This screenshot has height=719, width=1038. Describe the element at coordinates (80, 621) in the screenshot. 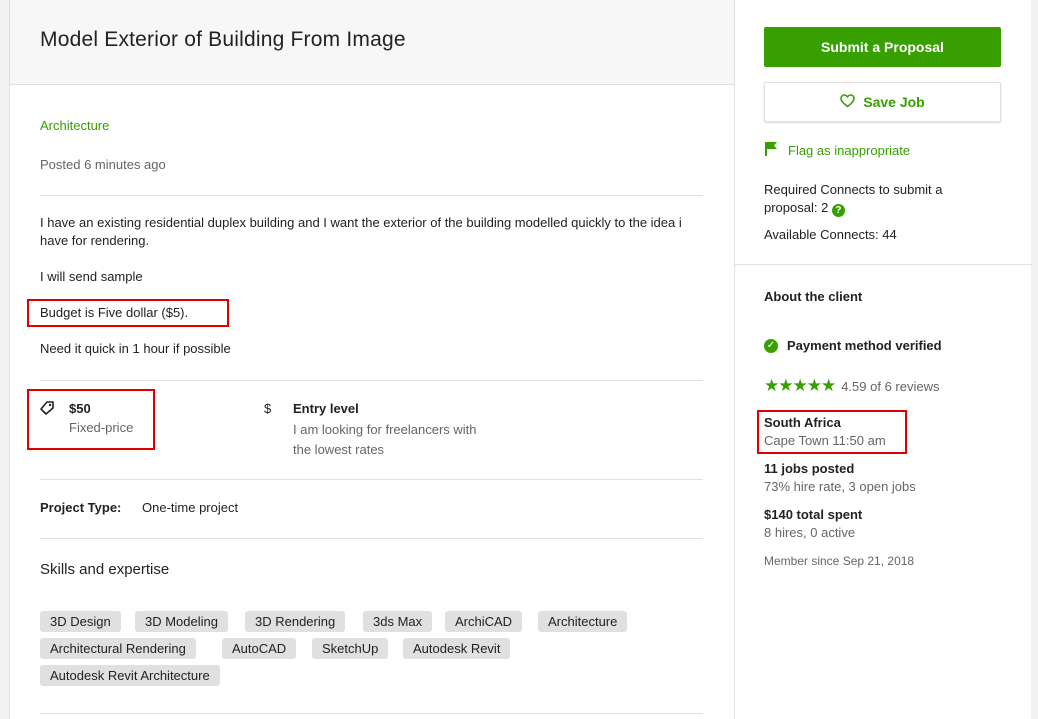

I see `skill-tag: 3D Design` at that location.